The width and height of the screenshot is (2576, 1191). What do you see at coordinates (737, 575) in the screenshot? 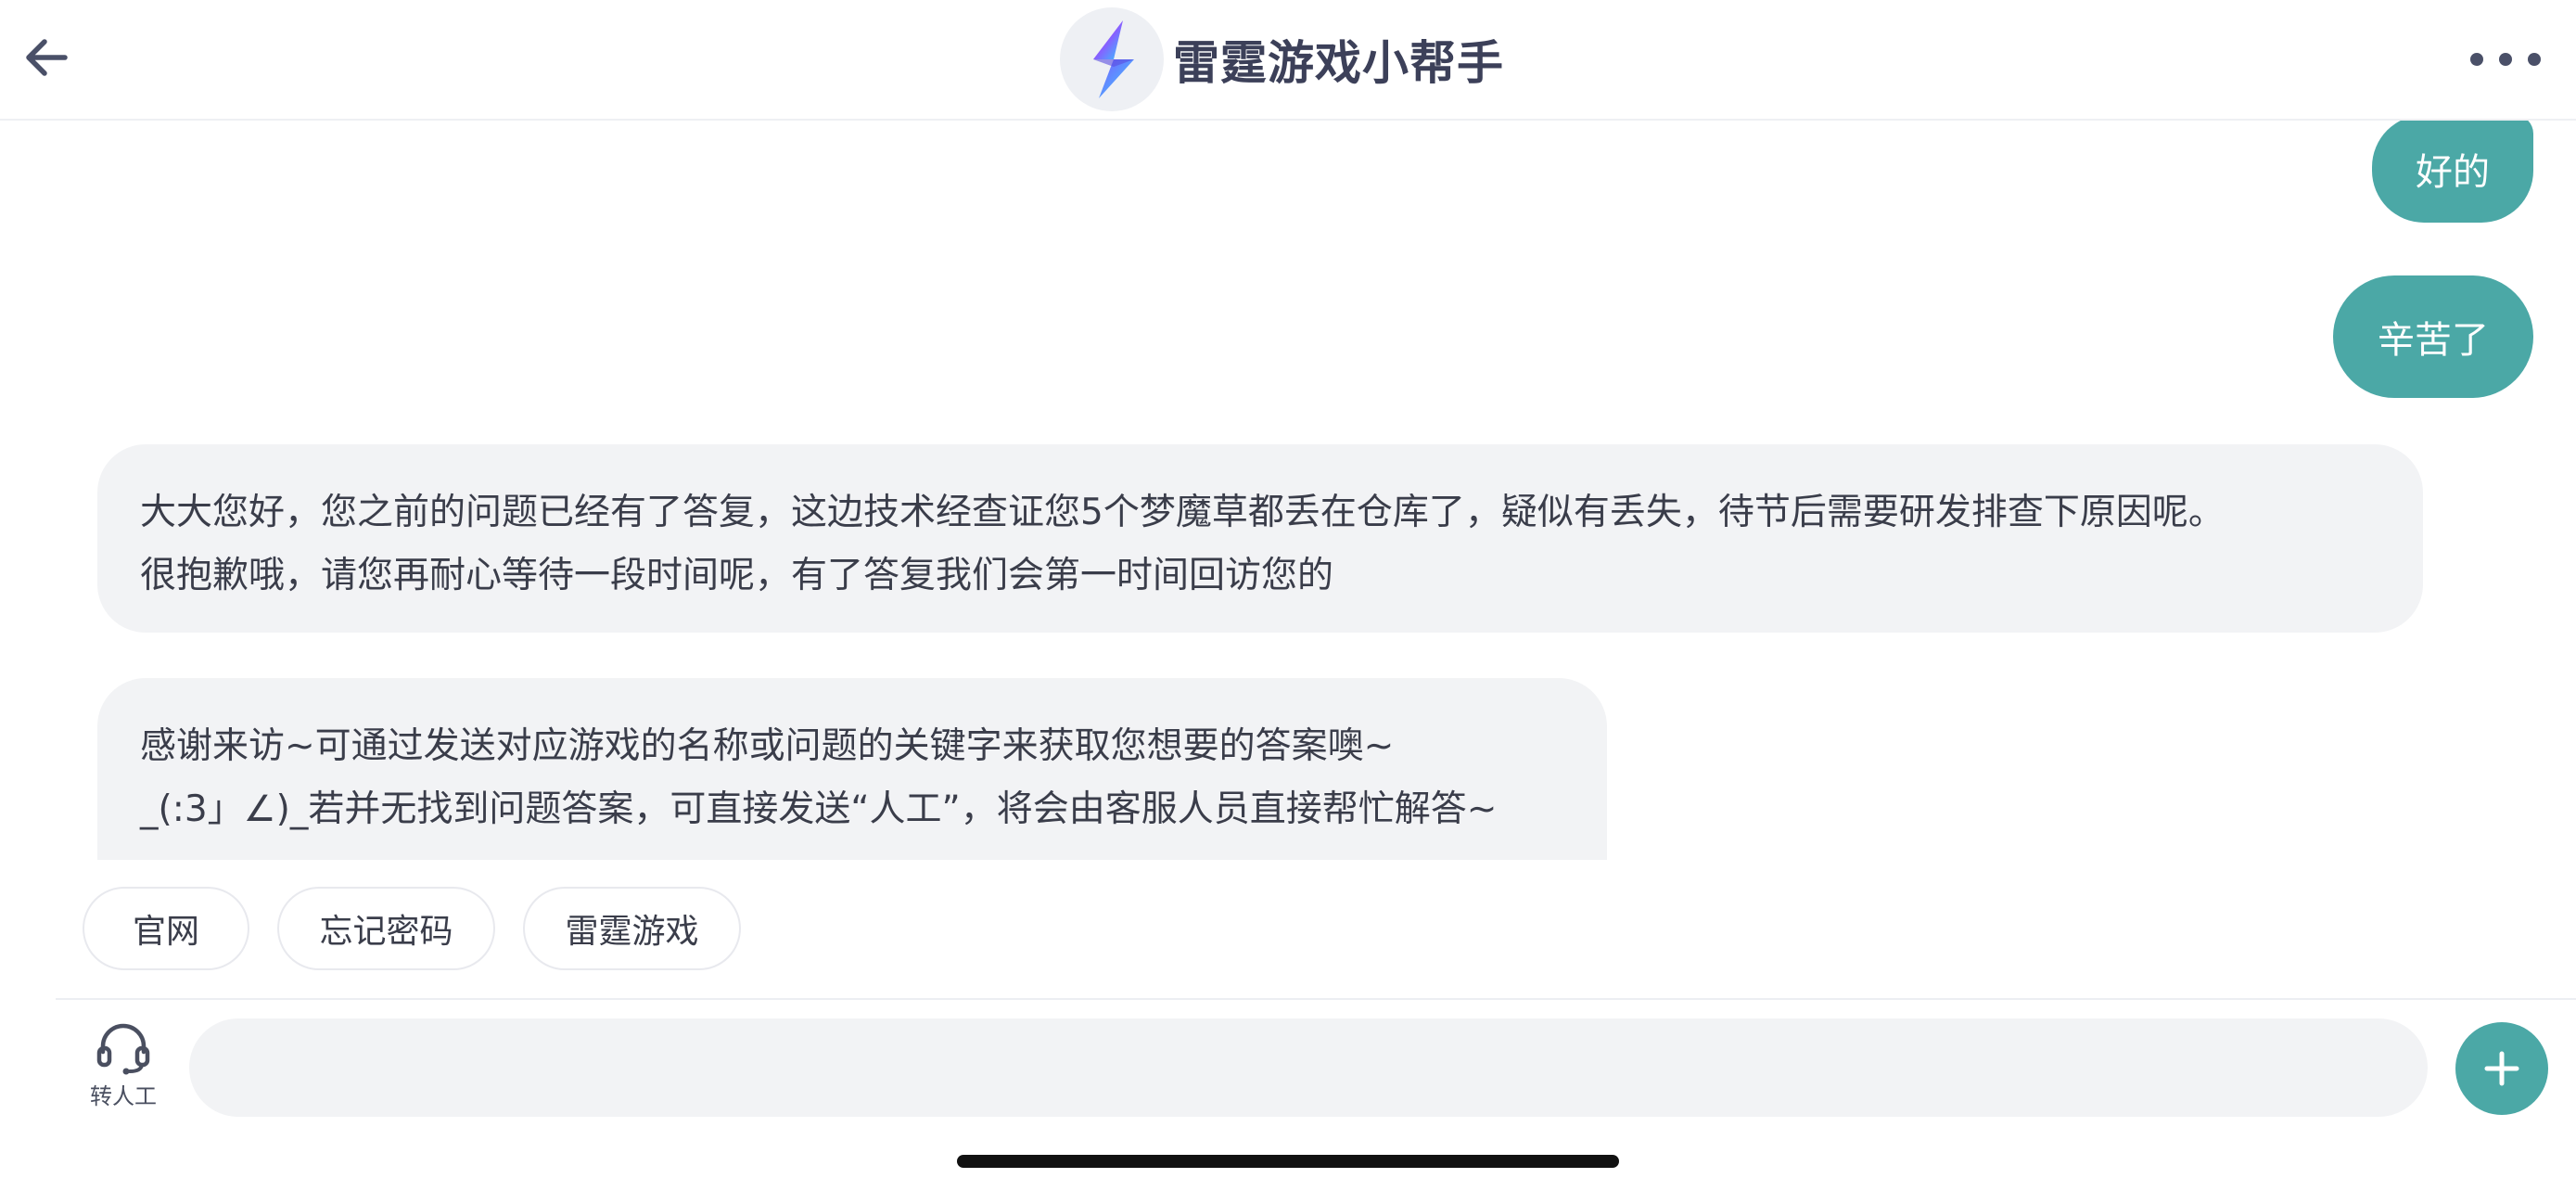
I see `bot-message-text: 很抱歉哦，请您再耐心等待一段时间呢，有了答复我们会第一时间回访您的` at bounding box center [737, 575].